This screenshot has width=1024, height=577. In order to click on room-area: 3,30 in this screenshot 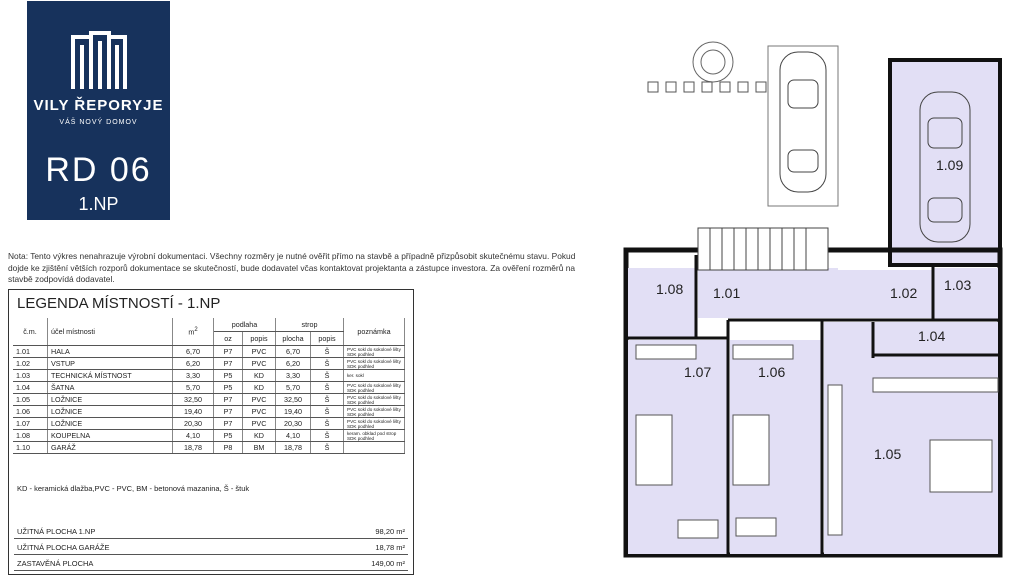, I will do `click(193, 375)`.